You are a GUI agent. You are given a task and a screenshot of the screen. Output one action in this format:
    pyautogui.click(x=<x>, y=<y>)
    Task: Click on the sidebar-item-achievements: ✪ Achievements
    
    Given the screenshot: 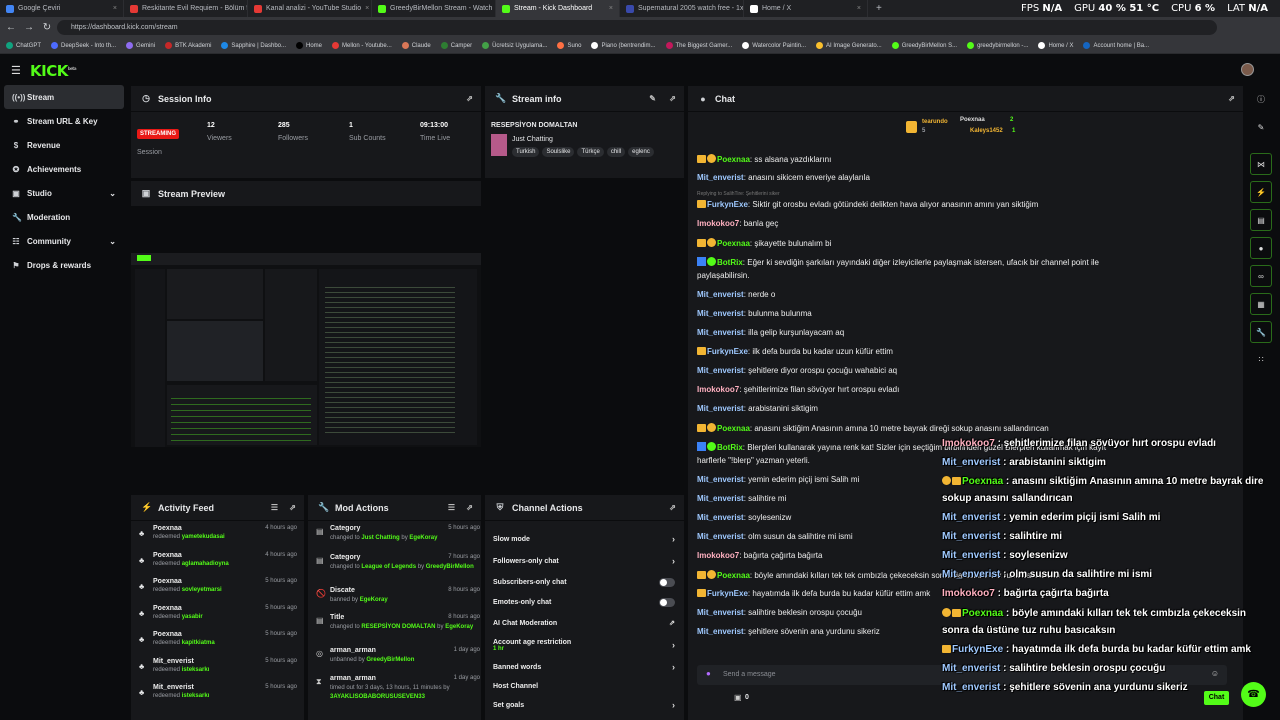 What is the action you would take?
    pyautogui.click(x=64, y=169)
    